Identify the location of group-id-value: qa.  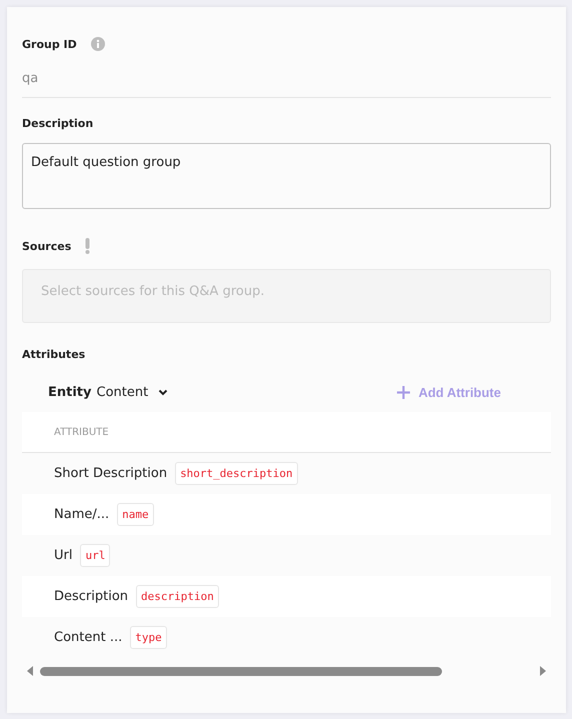
(31, 78).